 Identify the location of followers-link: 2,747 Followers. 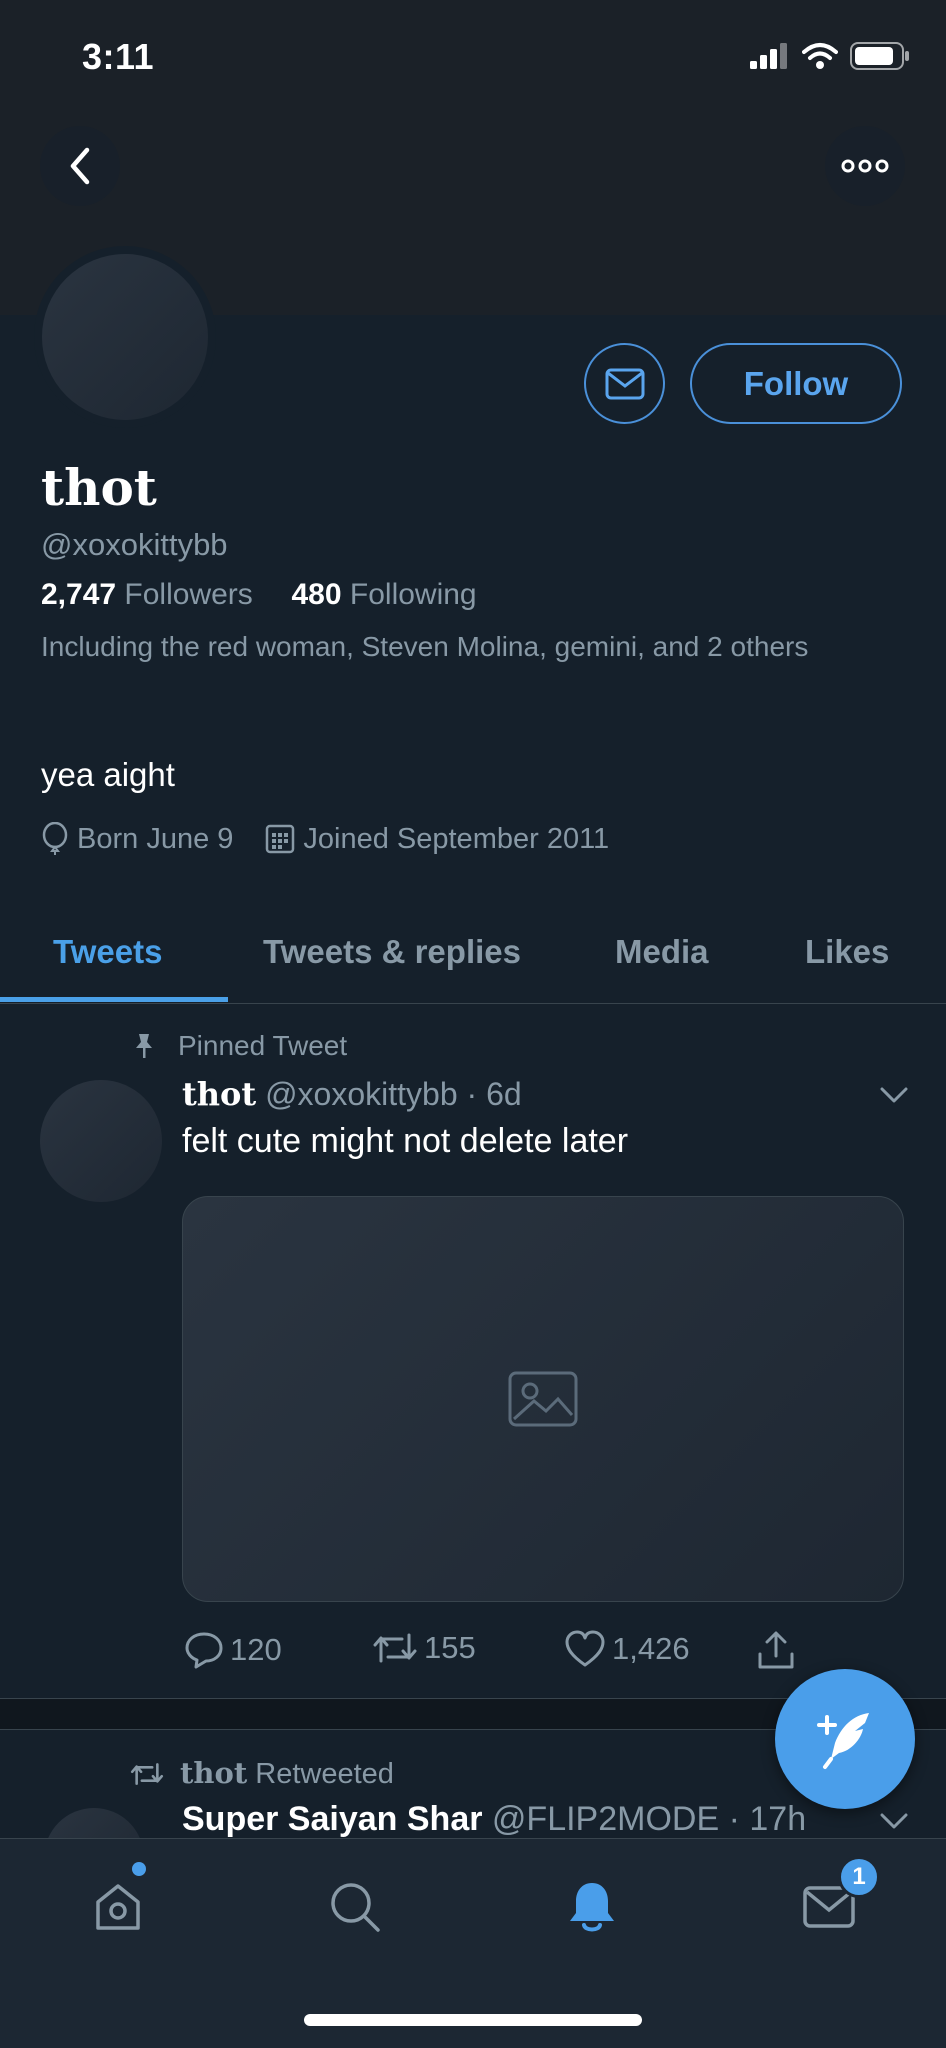
(147, 594).